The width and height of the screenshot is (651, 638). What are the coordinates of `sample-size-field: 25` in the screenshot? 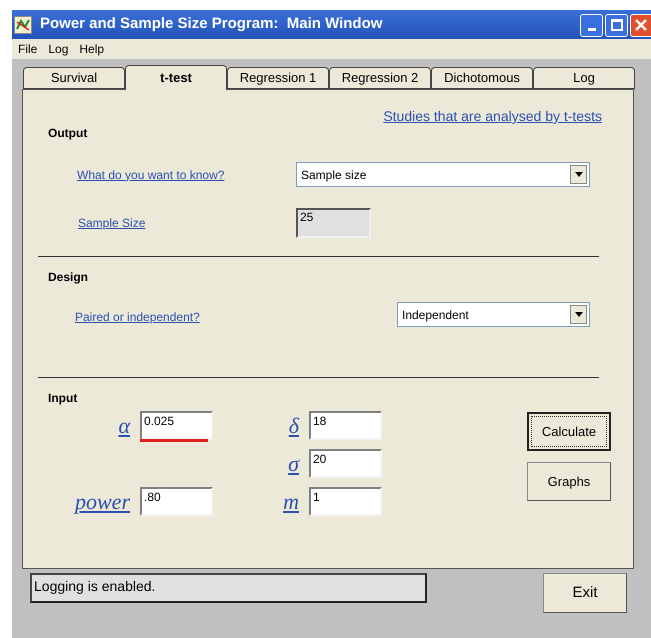 It's located at (333, 223).